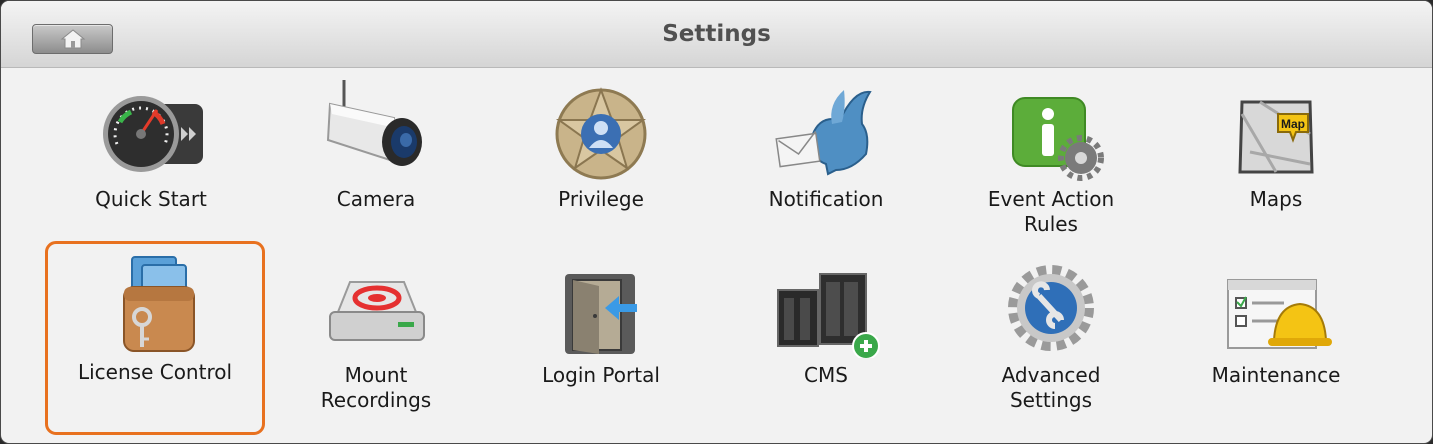 This screenshot has width=1433, height=444. What do you see at coordinates (1058, 139) in the screenshot?
I see `info-gear-icon` at bounding box center [1058, 139].